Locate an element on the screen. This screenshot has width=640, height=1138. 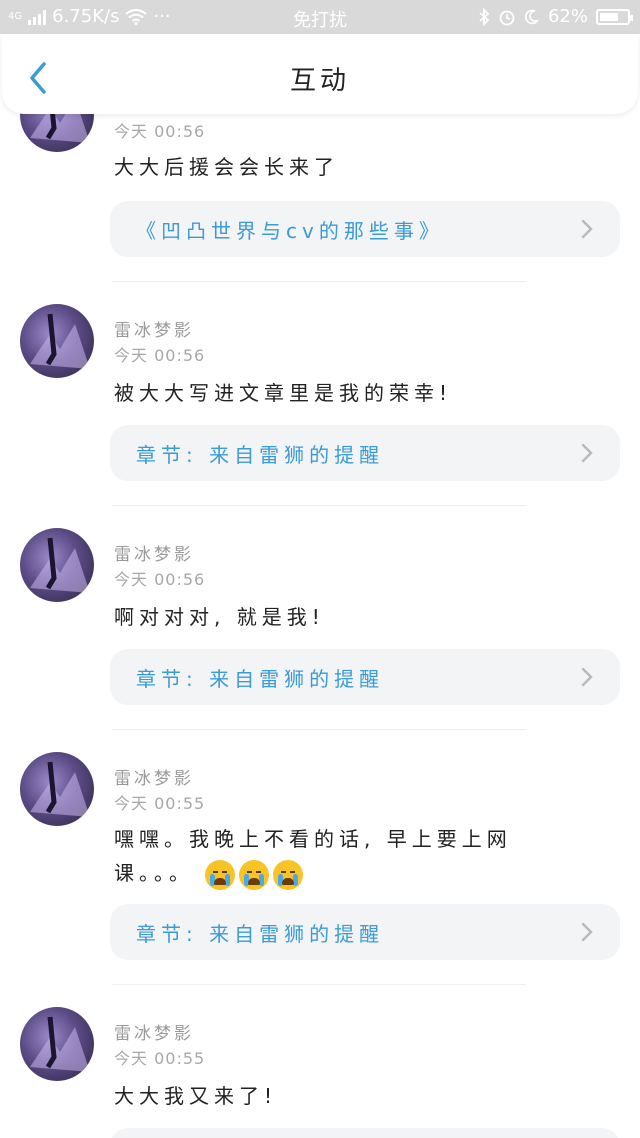
comment-text-fragment: 课。。。 is located at coordinates (154, 873).